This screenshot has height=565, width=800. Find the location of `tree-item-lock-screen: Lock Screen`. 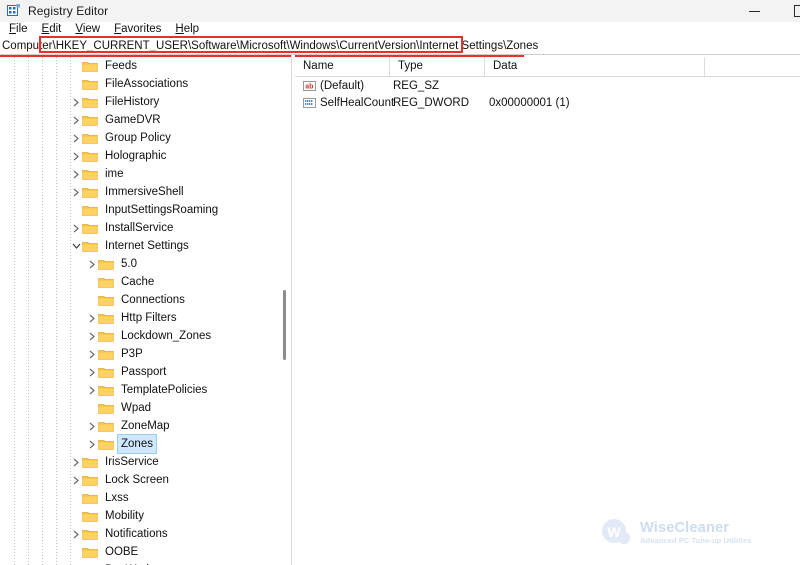

tree-item-lock-screen: Lock Screen is located at coordinates (138, 480).